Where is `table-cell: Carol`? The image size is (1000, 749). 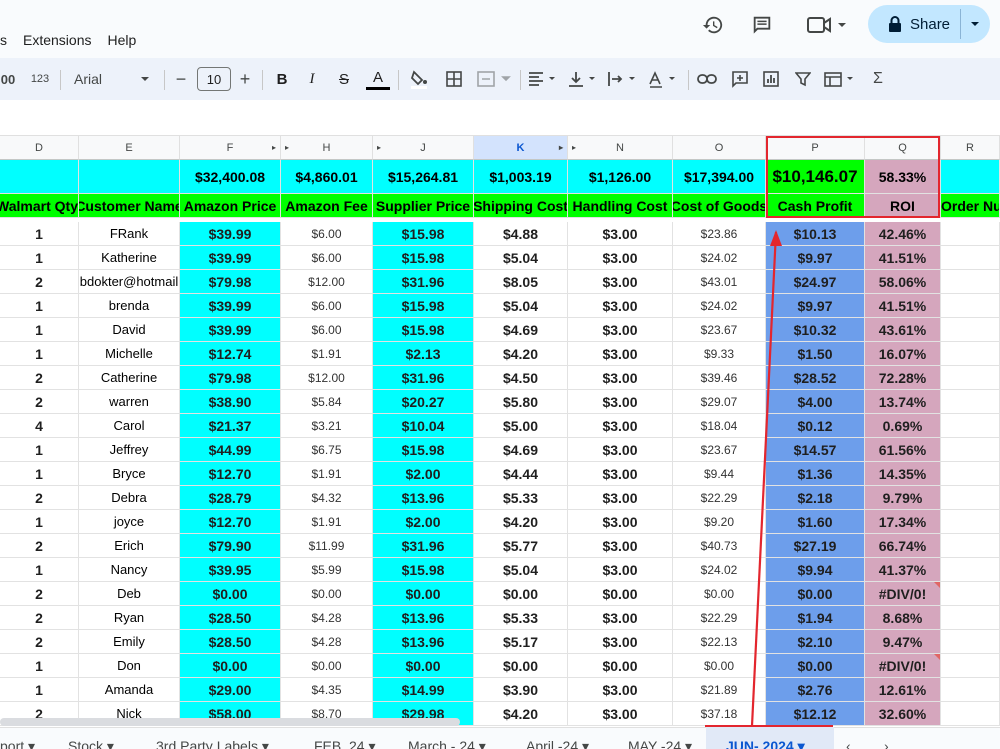
table-cell: Carol is located at coordinates (129, 426).